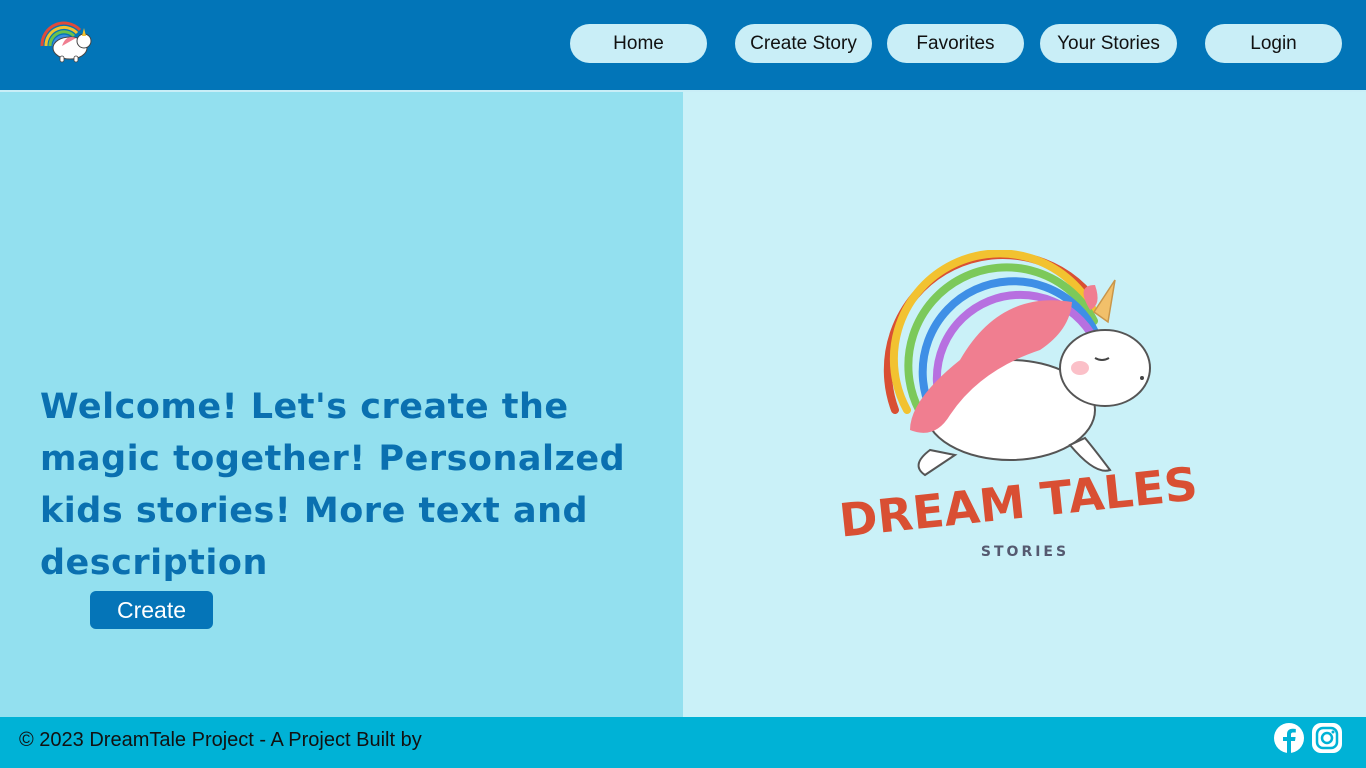  Describe the element at coordinates (1108, 43) in the screenshot. I see `nav-your-stories-button: Your Stories` at that location.